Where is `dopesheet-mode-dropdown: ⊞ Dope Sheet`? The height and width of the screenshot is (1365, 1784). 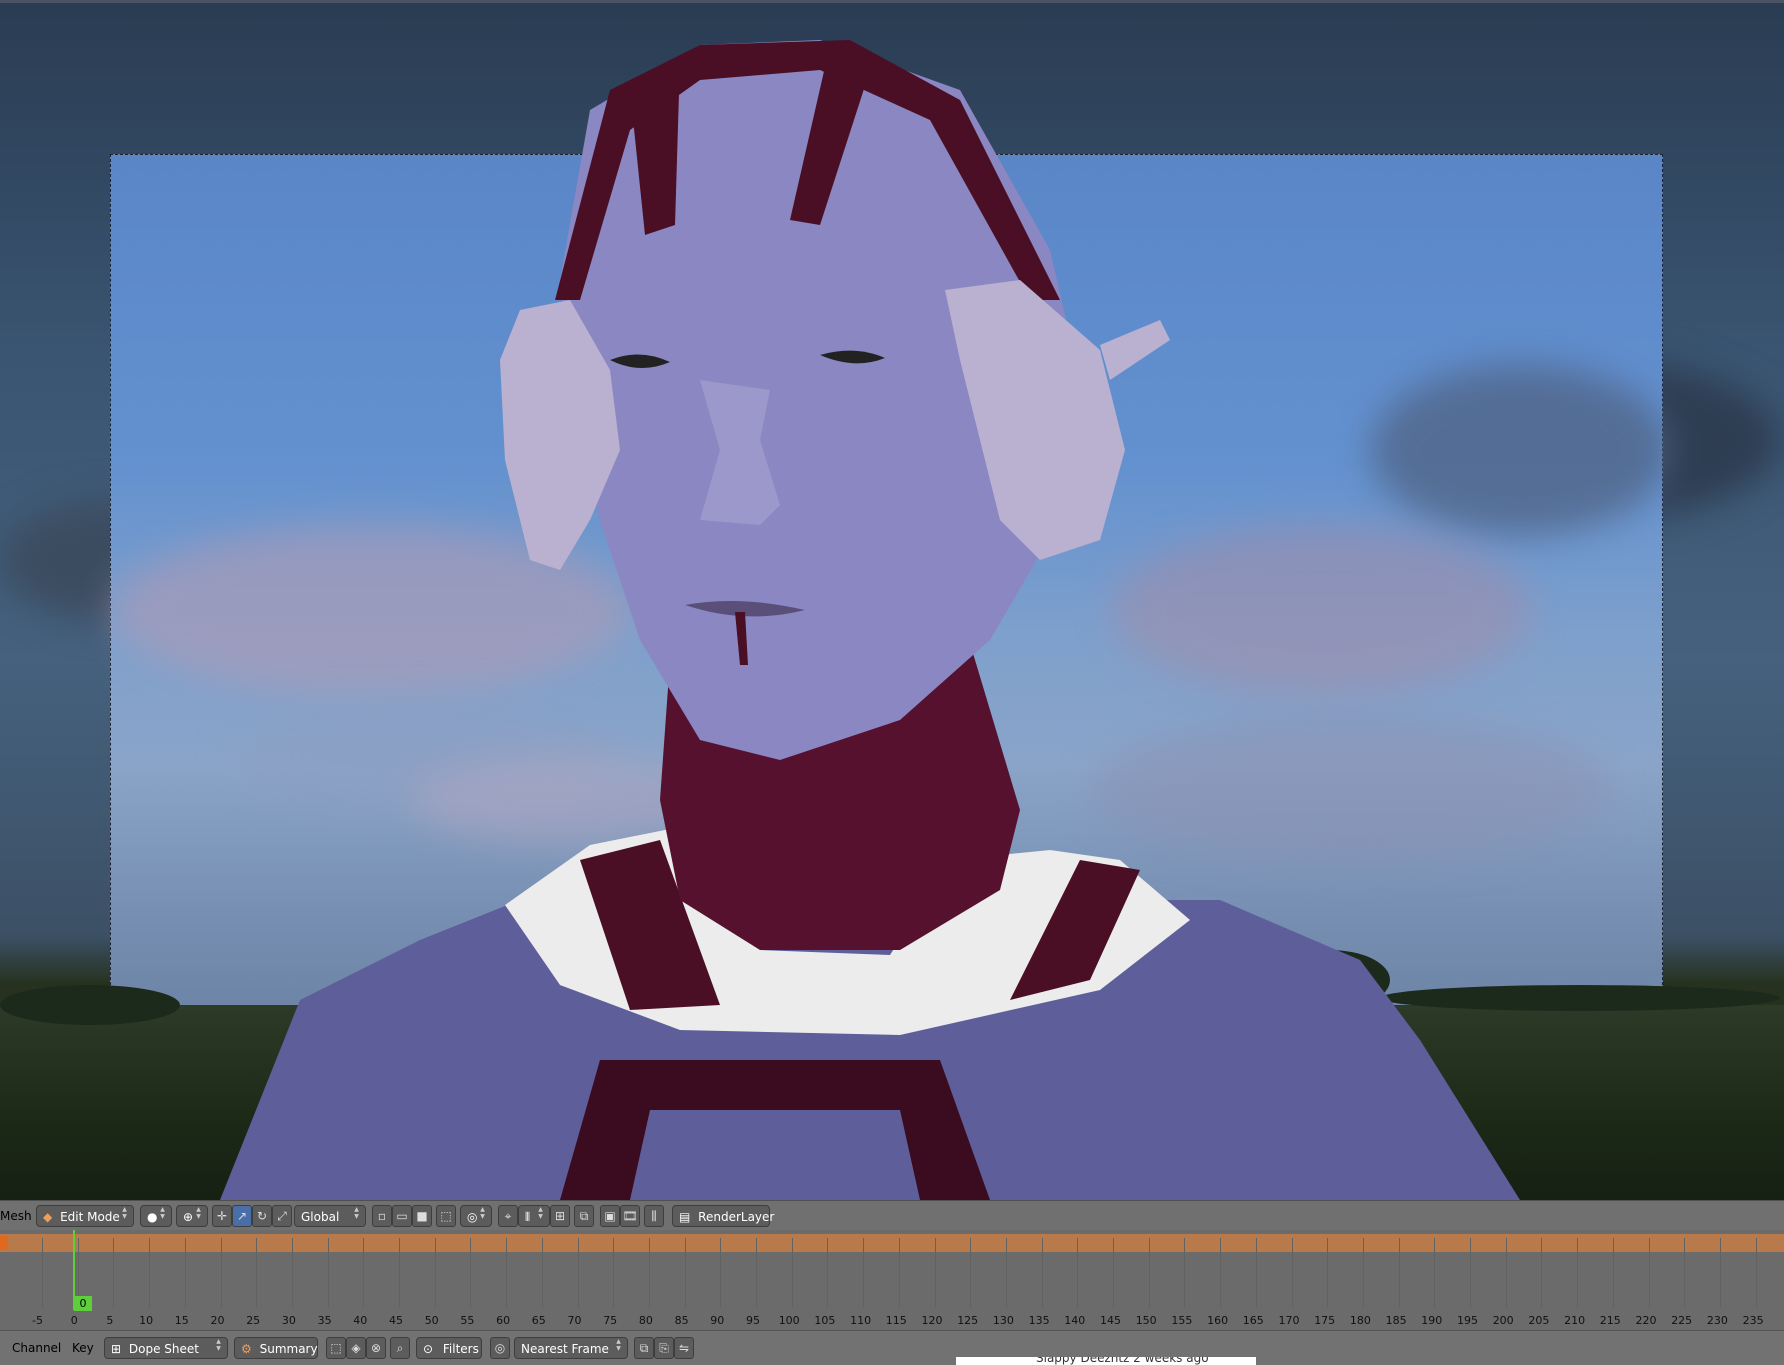 dopesheet-mode-dropdown: ⊞ Dope Sheet is located at coordinates (166, 1348).